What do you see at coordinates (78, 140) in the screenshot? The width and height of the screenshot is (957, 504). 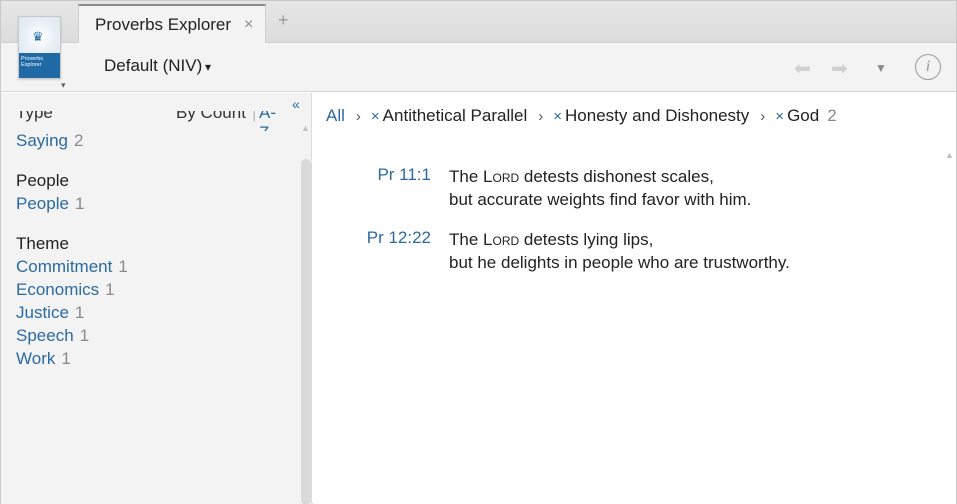 I see `facet-count: 2` at bounding box center [78, 140].